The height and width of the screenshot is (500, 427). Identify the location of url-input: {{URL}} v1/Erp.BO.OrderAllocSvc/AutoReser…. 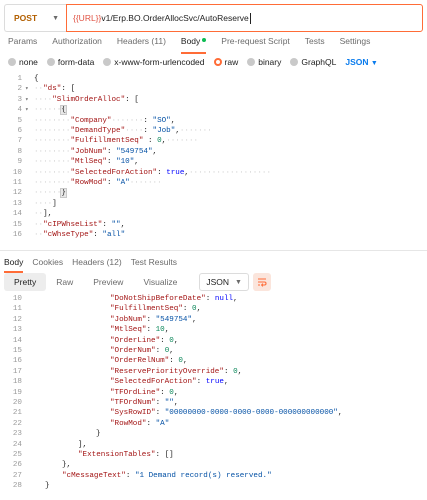
(244, 18).